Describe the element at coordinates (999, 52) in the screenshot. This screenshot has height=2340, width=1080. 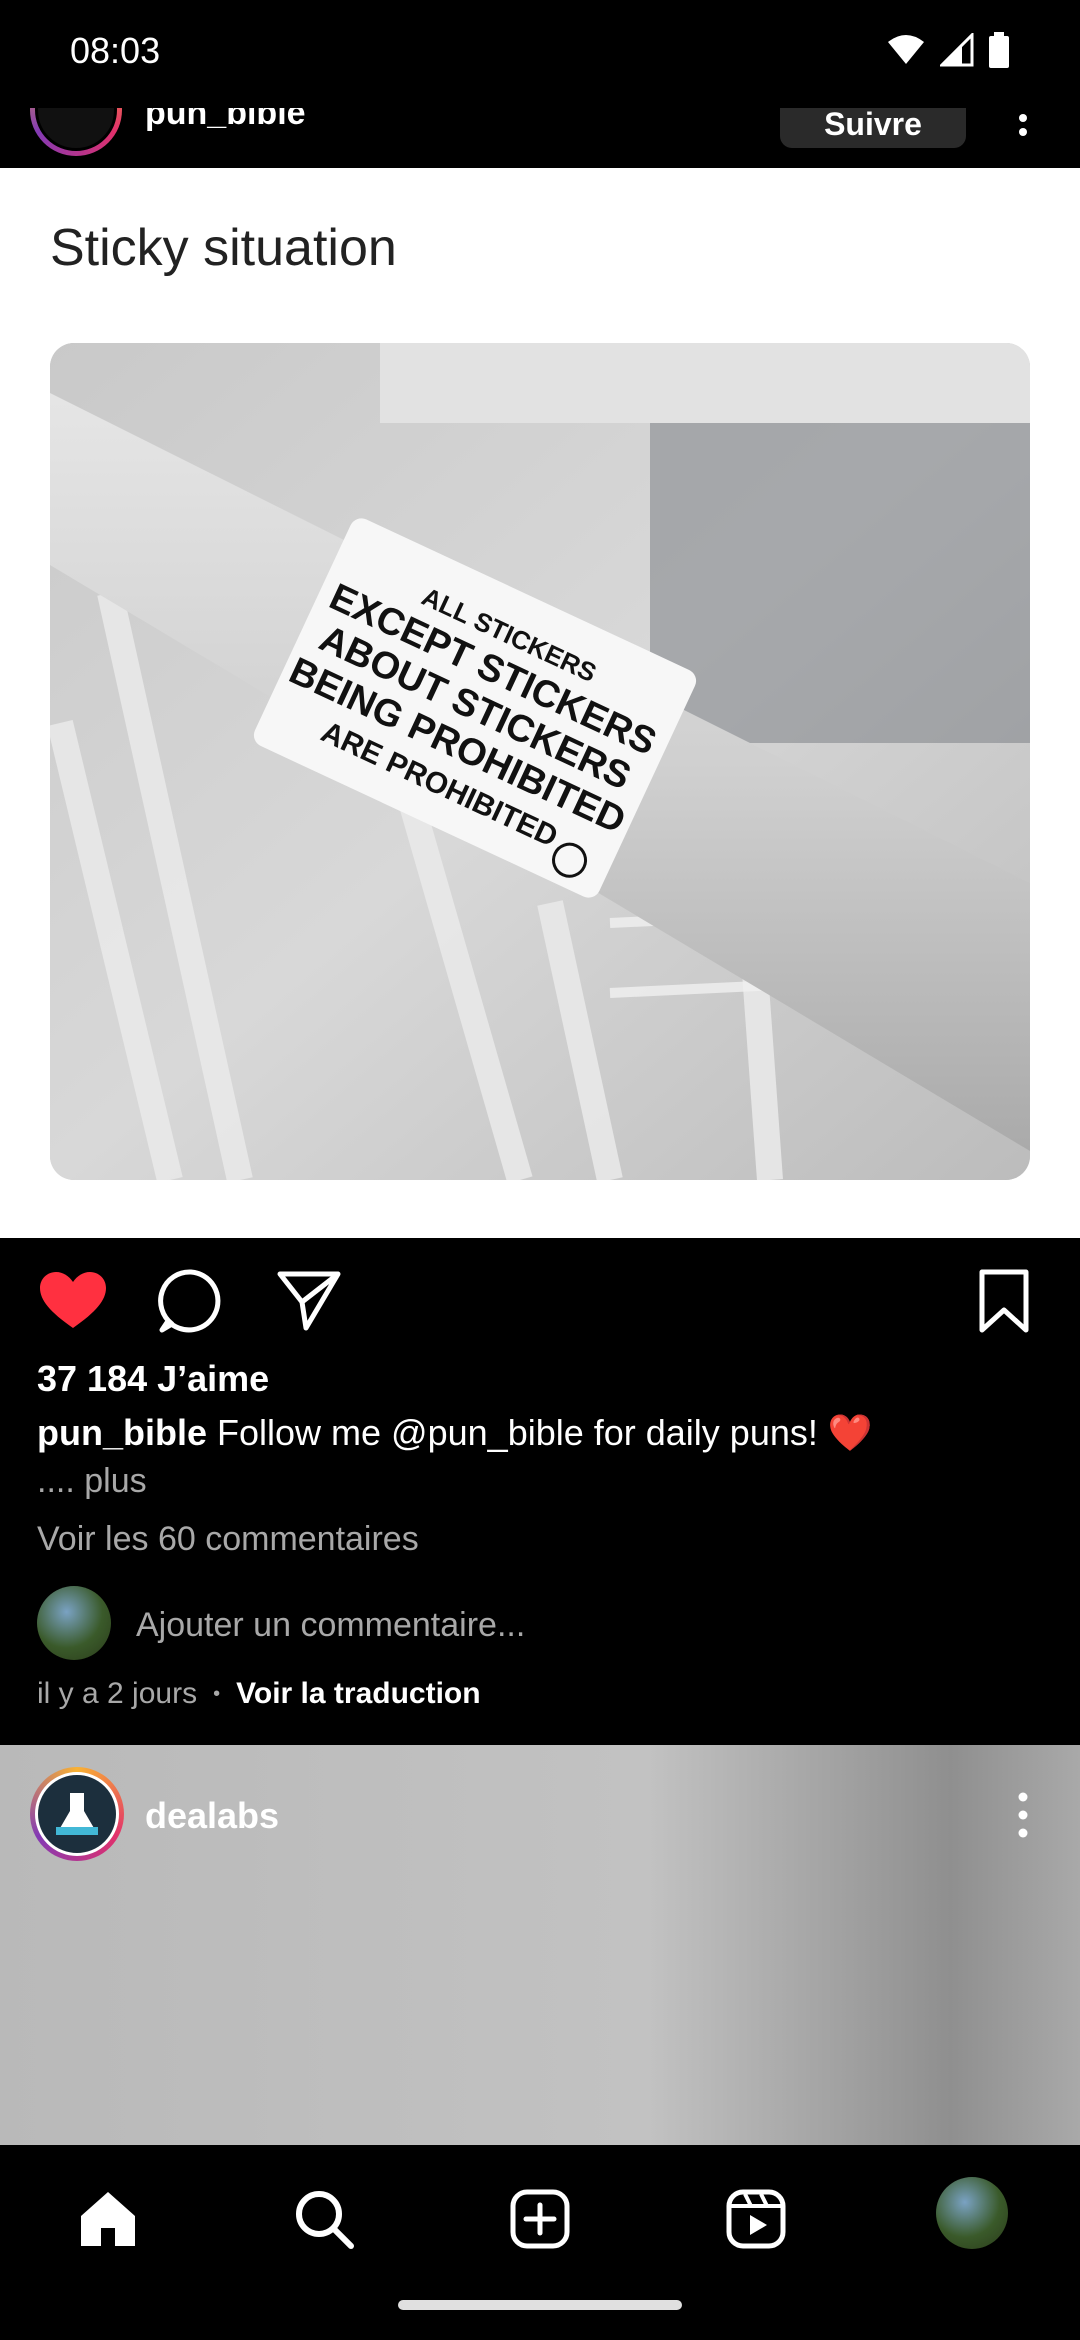
I see `battery-icon` at that location.